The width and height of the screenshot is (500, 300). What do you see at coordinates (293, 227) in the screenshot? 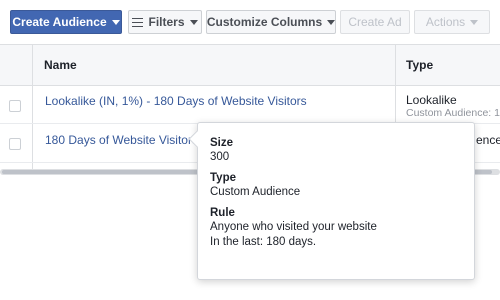
I see `tooltip-rule-line1: Anyone who visited your website` at bounding box center [293, 227].